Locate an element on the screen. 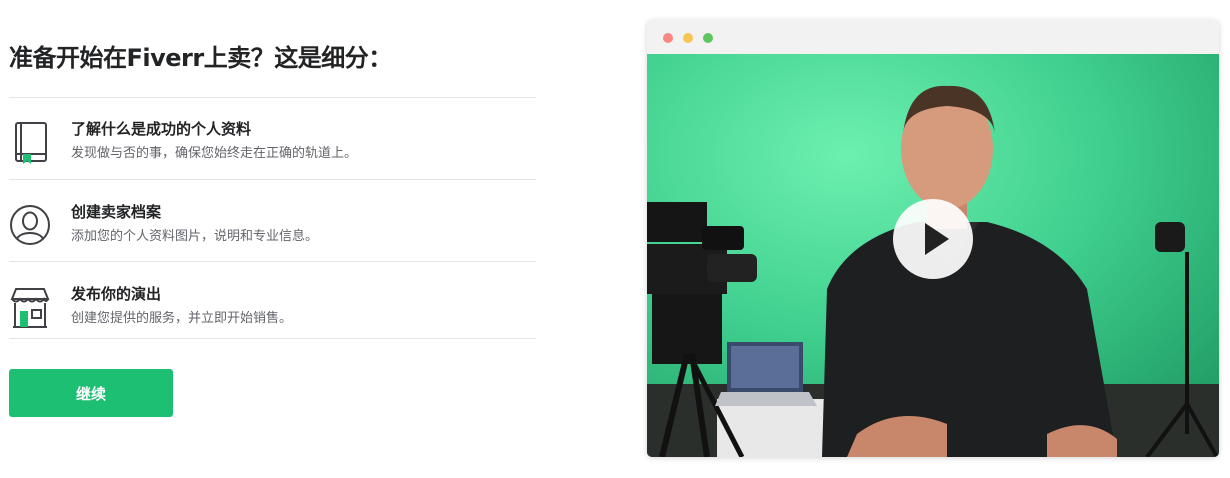  play-icon is located at coordinates (933, 239).